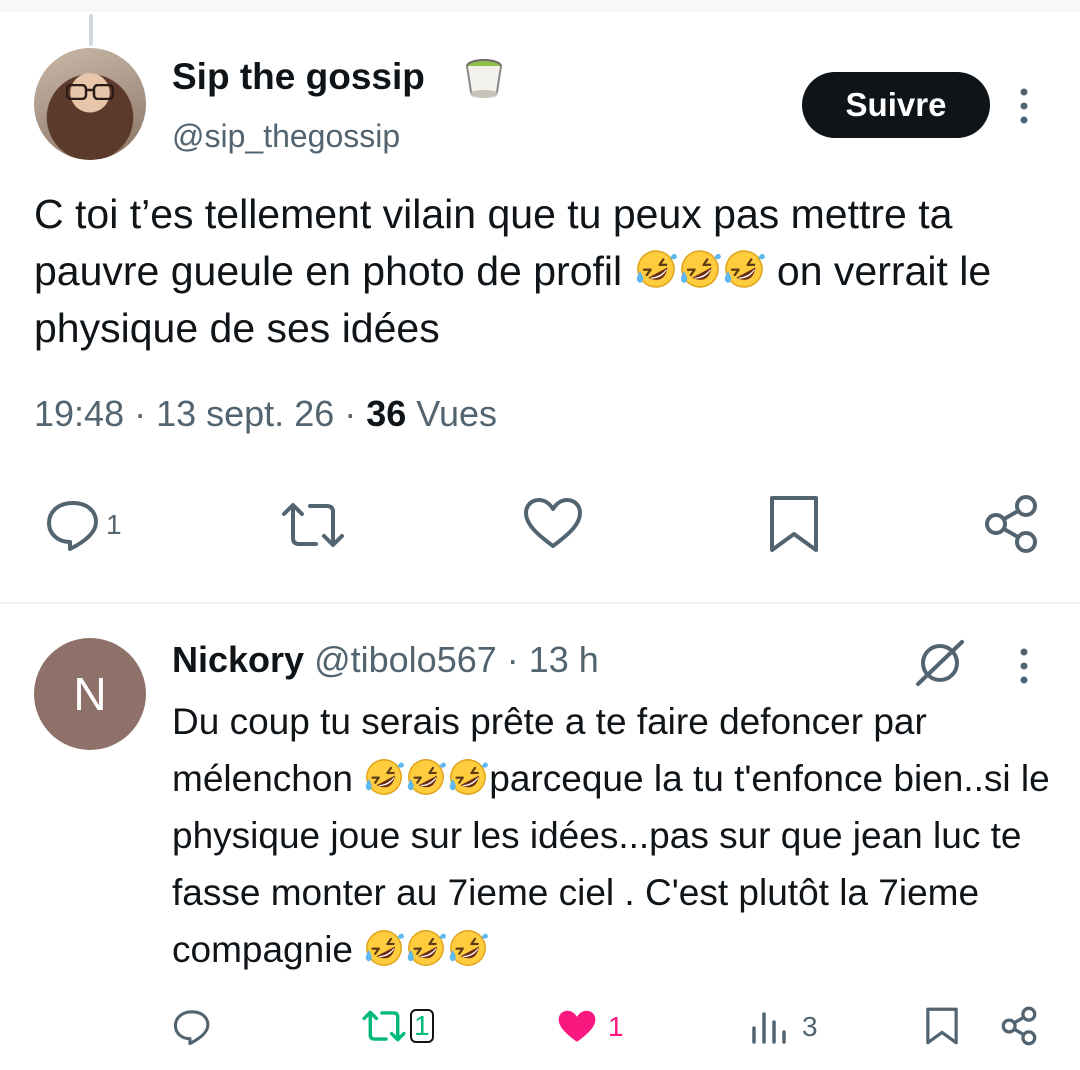  What do you see at coordinates (810, 1026) in the screenshot?
I see `reply-views-count: 3` at bounding box center [810, 1026].